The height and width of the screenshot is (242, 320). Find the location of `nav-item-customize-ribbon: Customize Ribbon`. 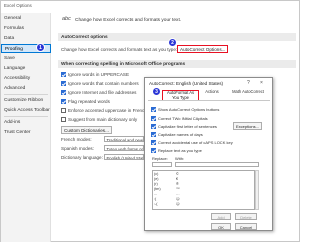

nav-item-customize-ribbon: Customize Ribbon is located at coordinates (26, 100).